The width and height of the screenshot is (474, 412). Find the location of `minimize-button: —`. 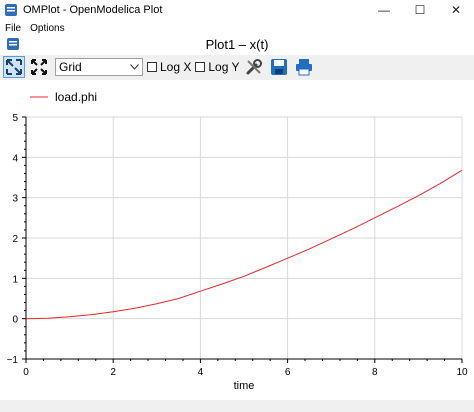

minimize-button: — is located at coordinates (384, 10).